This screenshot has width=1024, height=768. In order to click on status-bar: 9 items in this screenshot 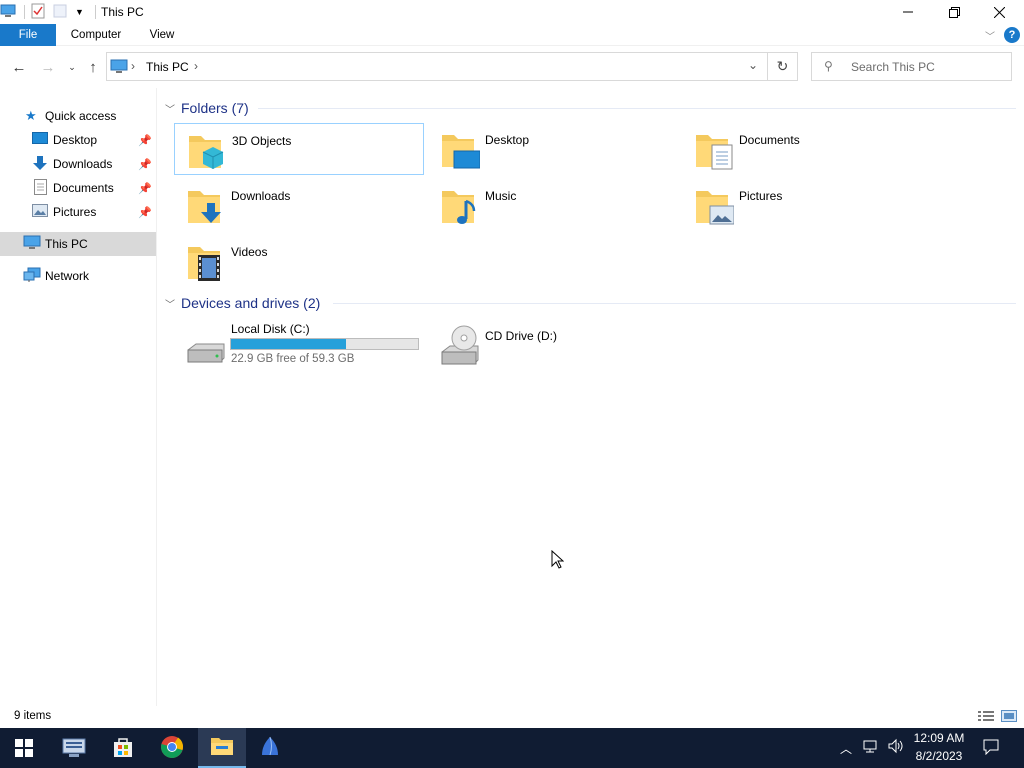, I will do `click(512, 717)`.